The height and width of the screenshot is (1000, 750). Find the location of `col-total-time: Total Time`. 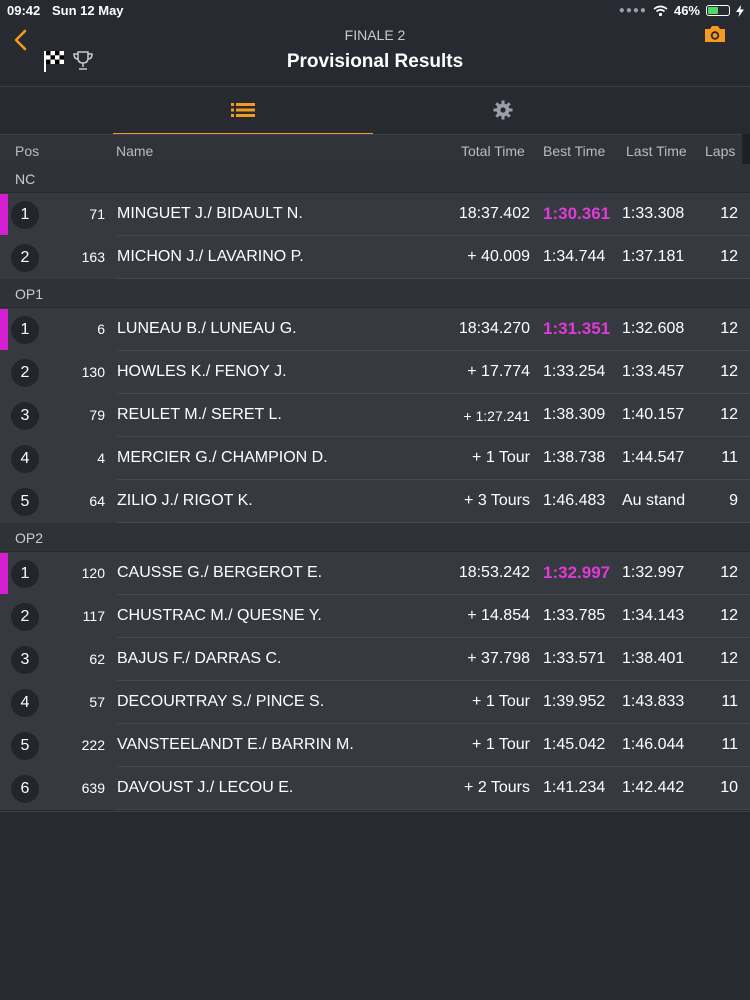

col-total-time: Total Time is located at coordinates (493, 151).